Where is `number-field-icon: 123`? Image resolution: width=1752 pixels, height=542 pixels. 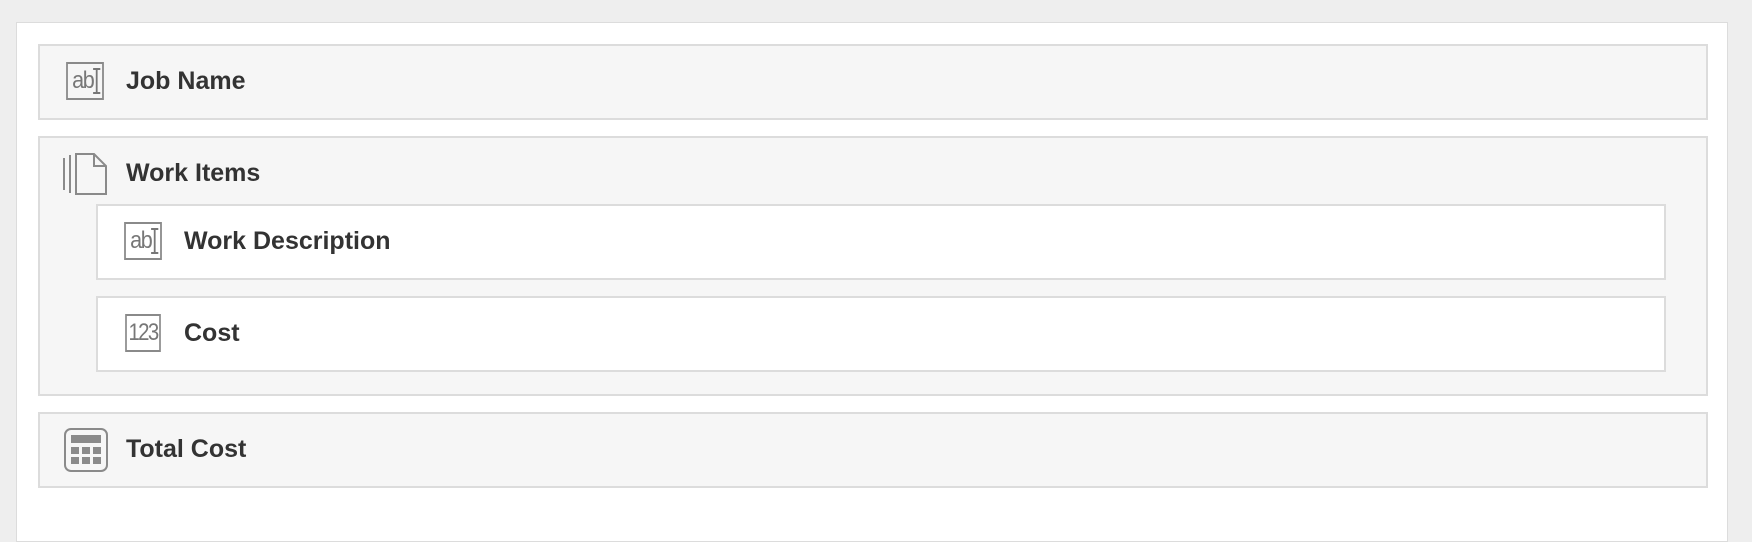 number-field-icon: 123 is located at coordinates (144, 336).